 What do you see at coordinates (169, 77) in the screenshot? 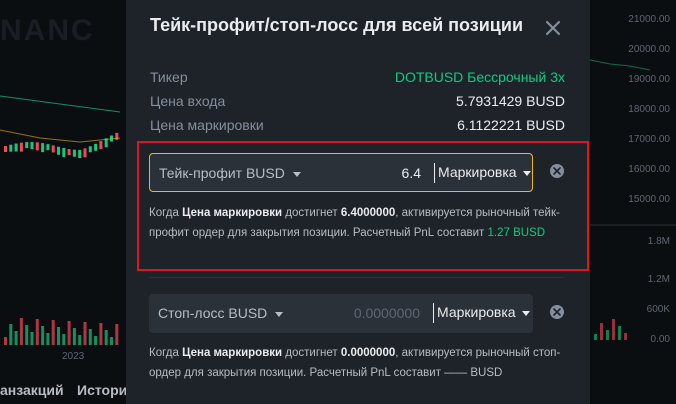
I see `ticker-label: Тикер` at bounding box center [169, 77].